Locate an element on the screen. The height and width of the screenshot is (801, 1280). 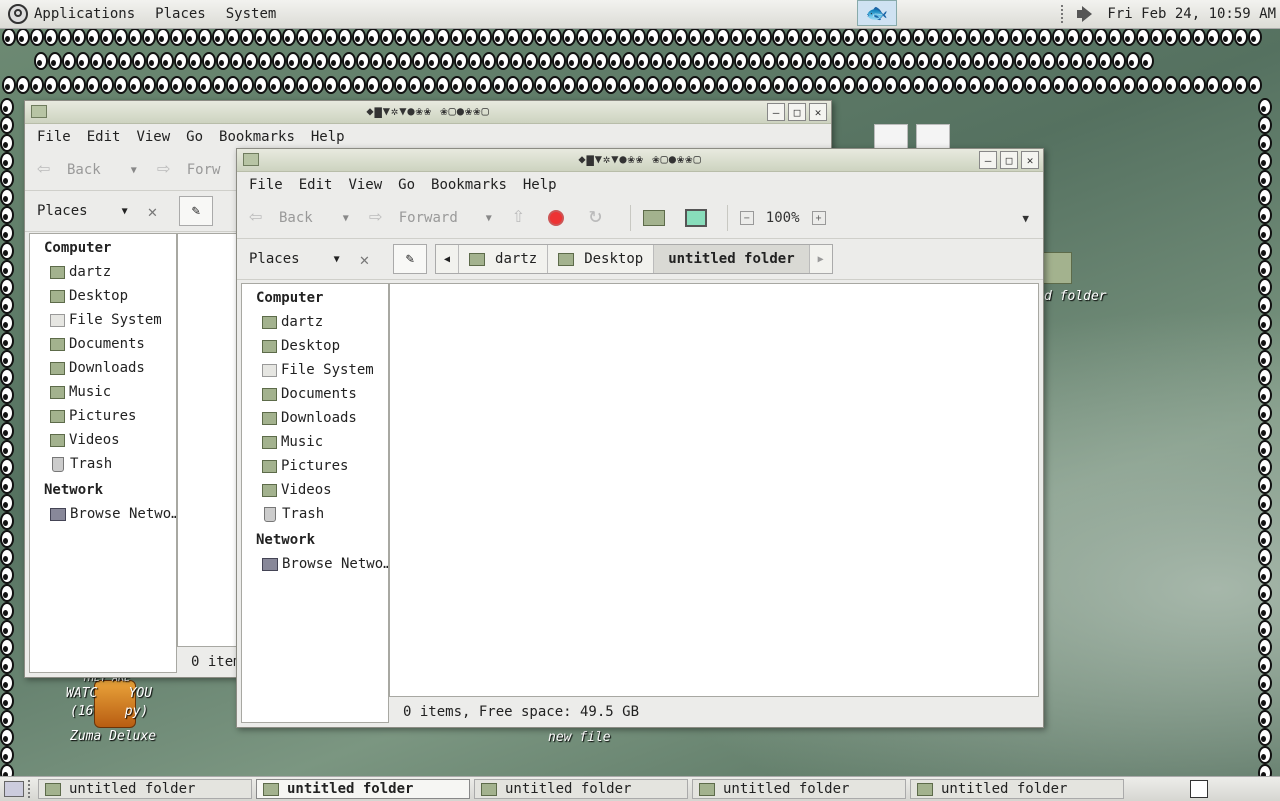
breadcrumb-untitled-folder: untitled folder is located at coordinates (732, 259).